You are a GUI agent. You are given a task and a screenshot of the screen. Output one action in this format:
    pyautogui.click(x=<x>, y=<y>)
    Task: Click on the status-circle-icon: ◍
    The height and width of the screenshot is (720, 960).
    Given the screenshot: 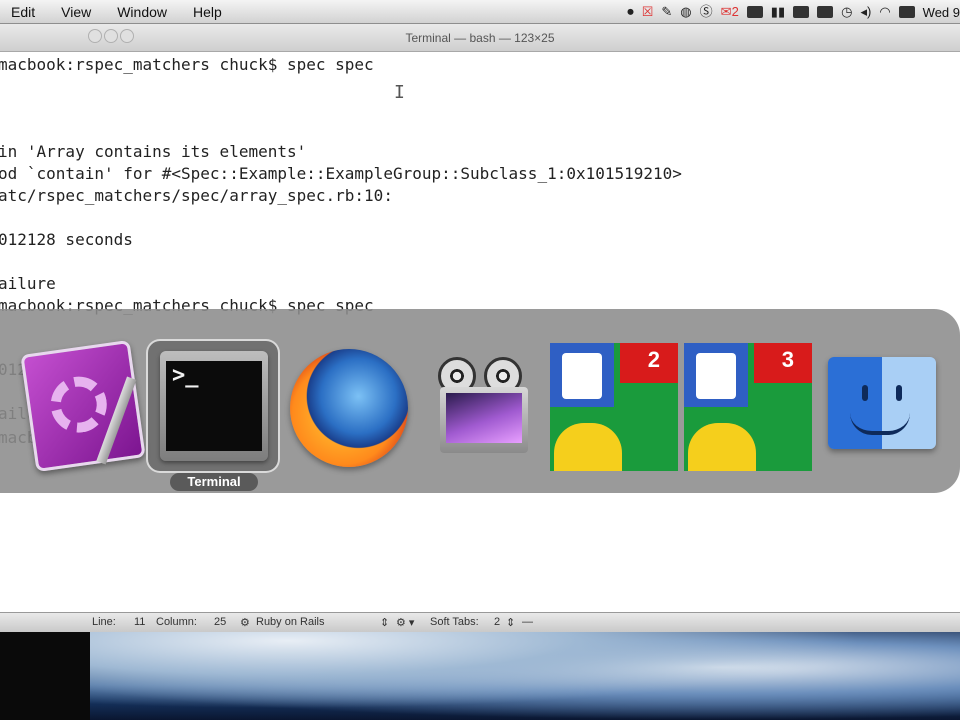 What is the action you would take?
    pyautogui.click(x=685, y=12)
    